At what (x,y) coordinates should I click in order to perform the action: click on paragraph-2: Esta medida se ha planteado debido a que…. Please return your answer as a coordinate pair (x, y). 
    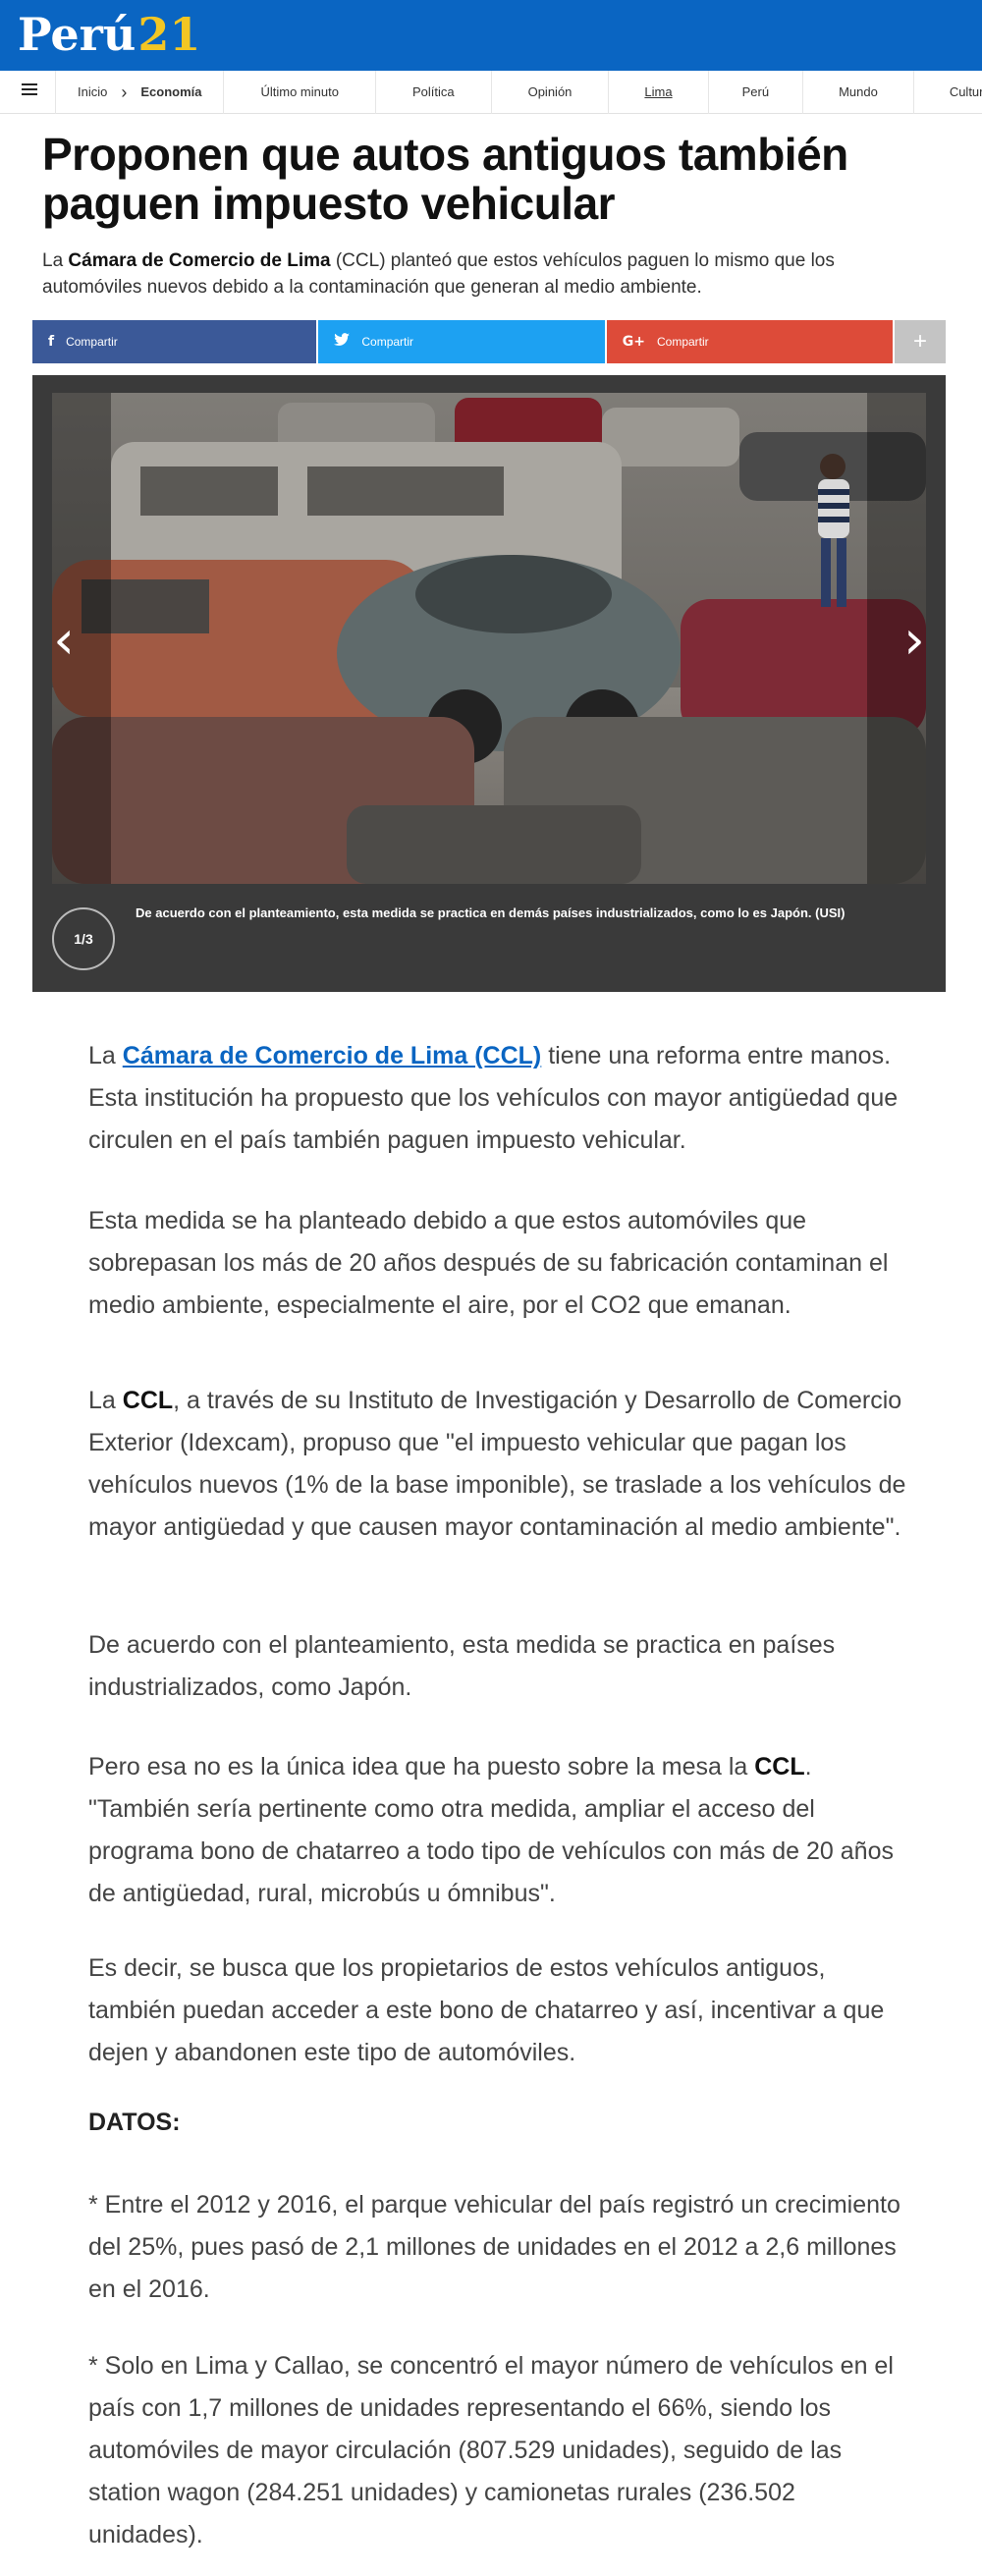
    Looking at the image, I should click on (488, 1263).